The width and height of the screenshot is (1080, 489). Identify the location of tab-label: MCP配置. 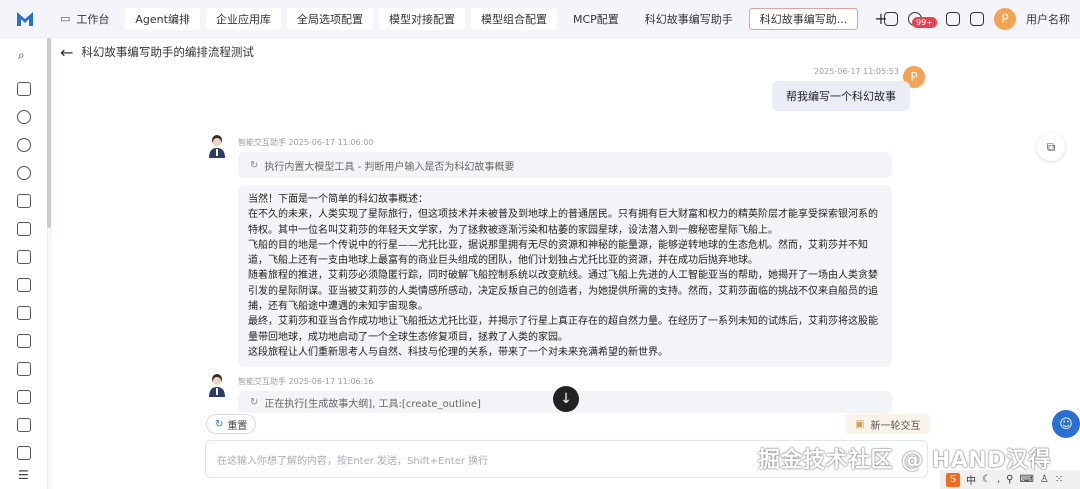
(595, 19).